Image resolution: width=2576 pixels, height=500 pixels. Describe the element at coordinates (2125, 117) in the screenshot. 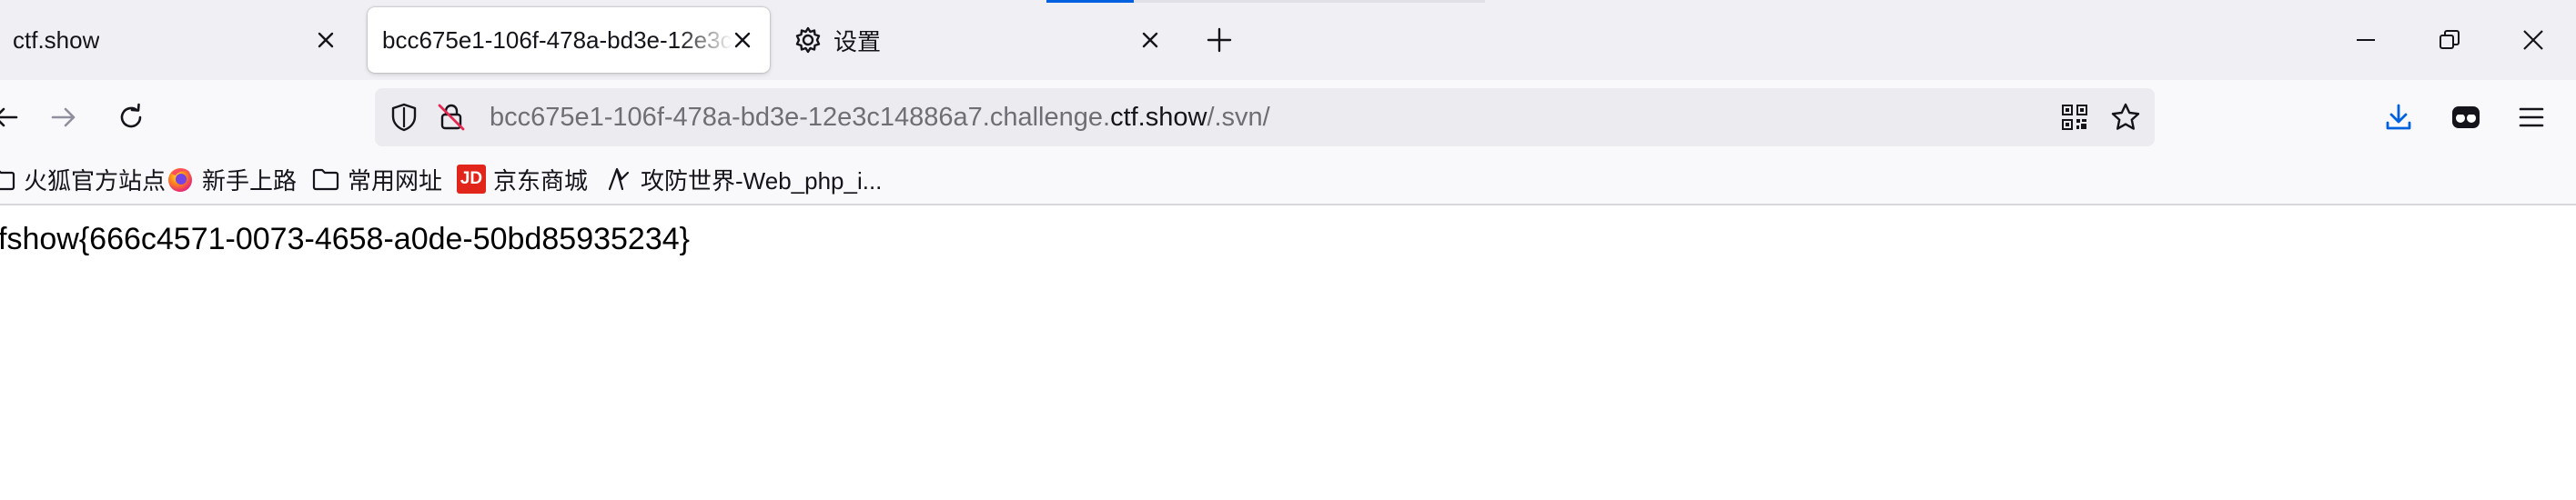

I see `star-icon` at that location.